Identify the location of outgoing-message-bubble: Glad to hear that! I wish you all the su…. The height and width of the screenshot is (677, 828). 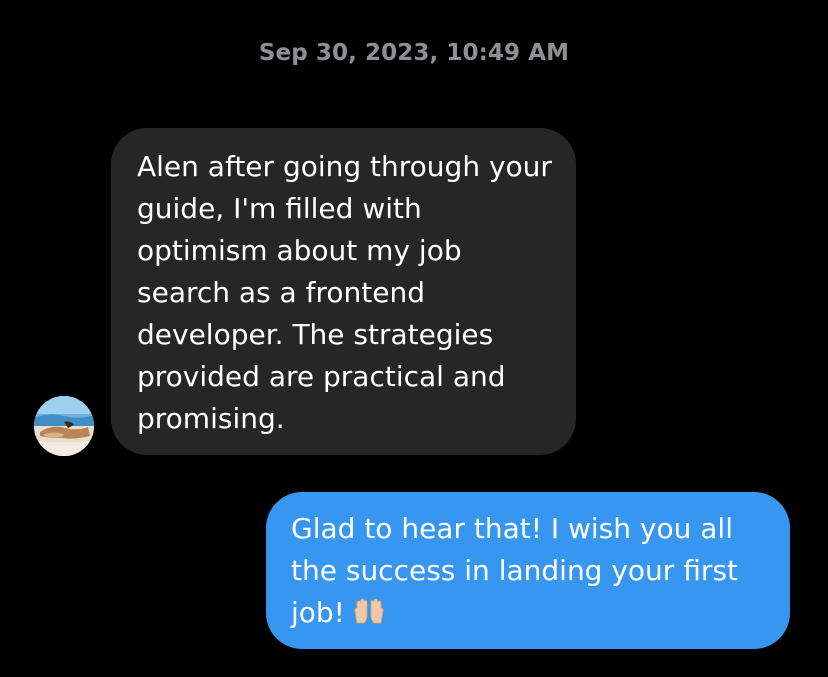
(528, 570).